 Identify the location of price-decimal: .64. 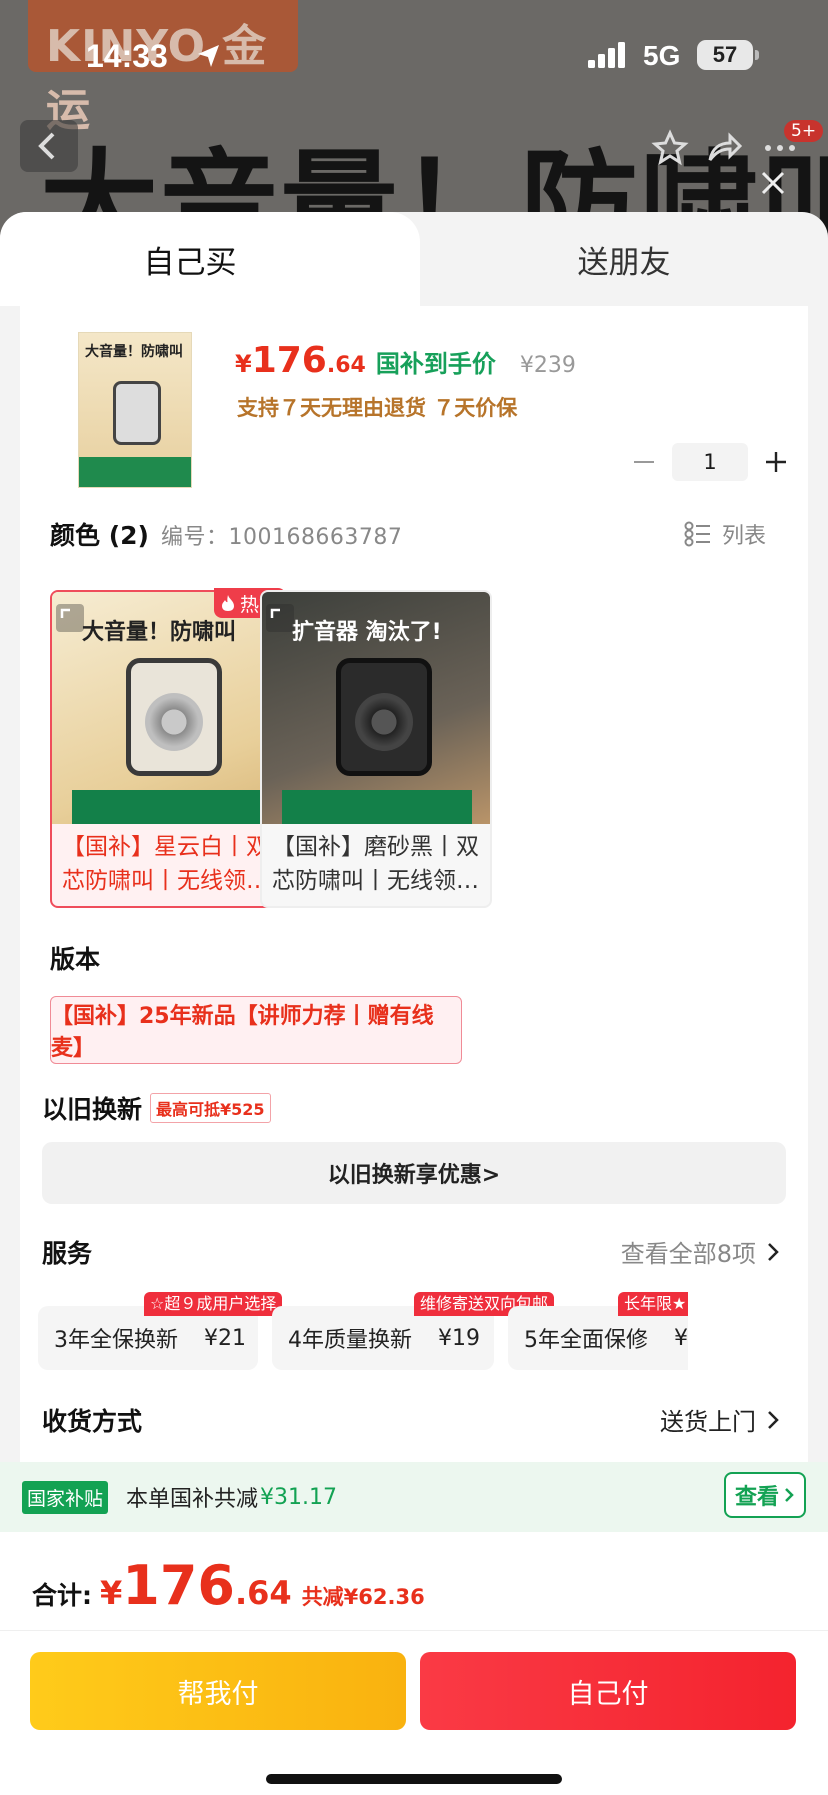
(346, 365).